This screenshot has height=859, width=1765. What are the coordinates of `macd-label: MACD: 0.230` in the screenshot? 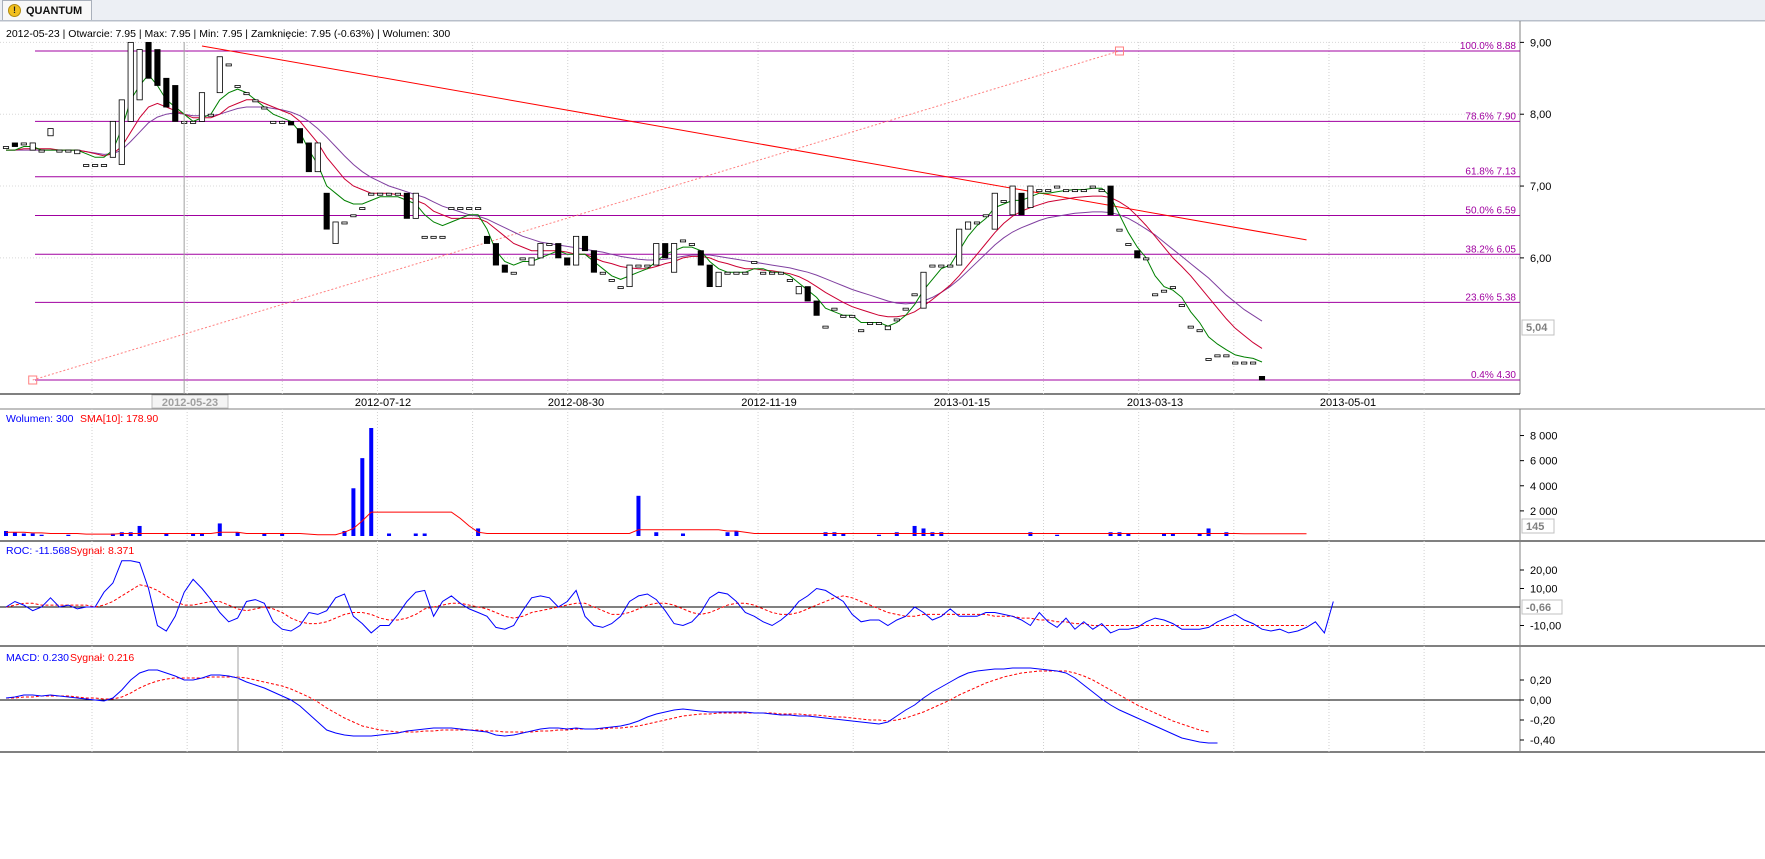 It's located at (37, 658).